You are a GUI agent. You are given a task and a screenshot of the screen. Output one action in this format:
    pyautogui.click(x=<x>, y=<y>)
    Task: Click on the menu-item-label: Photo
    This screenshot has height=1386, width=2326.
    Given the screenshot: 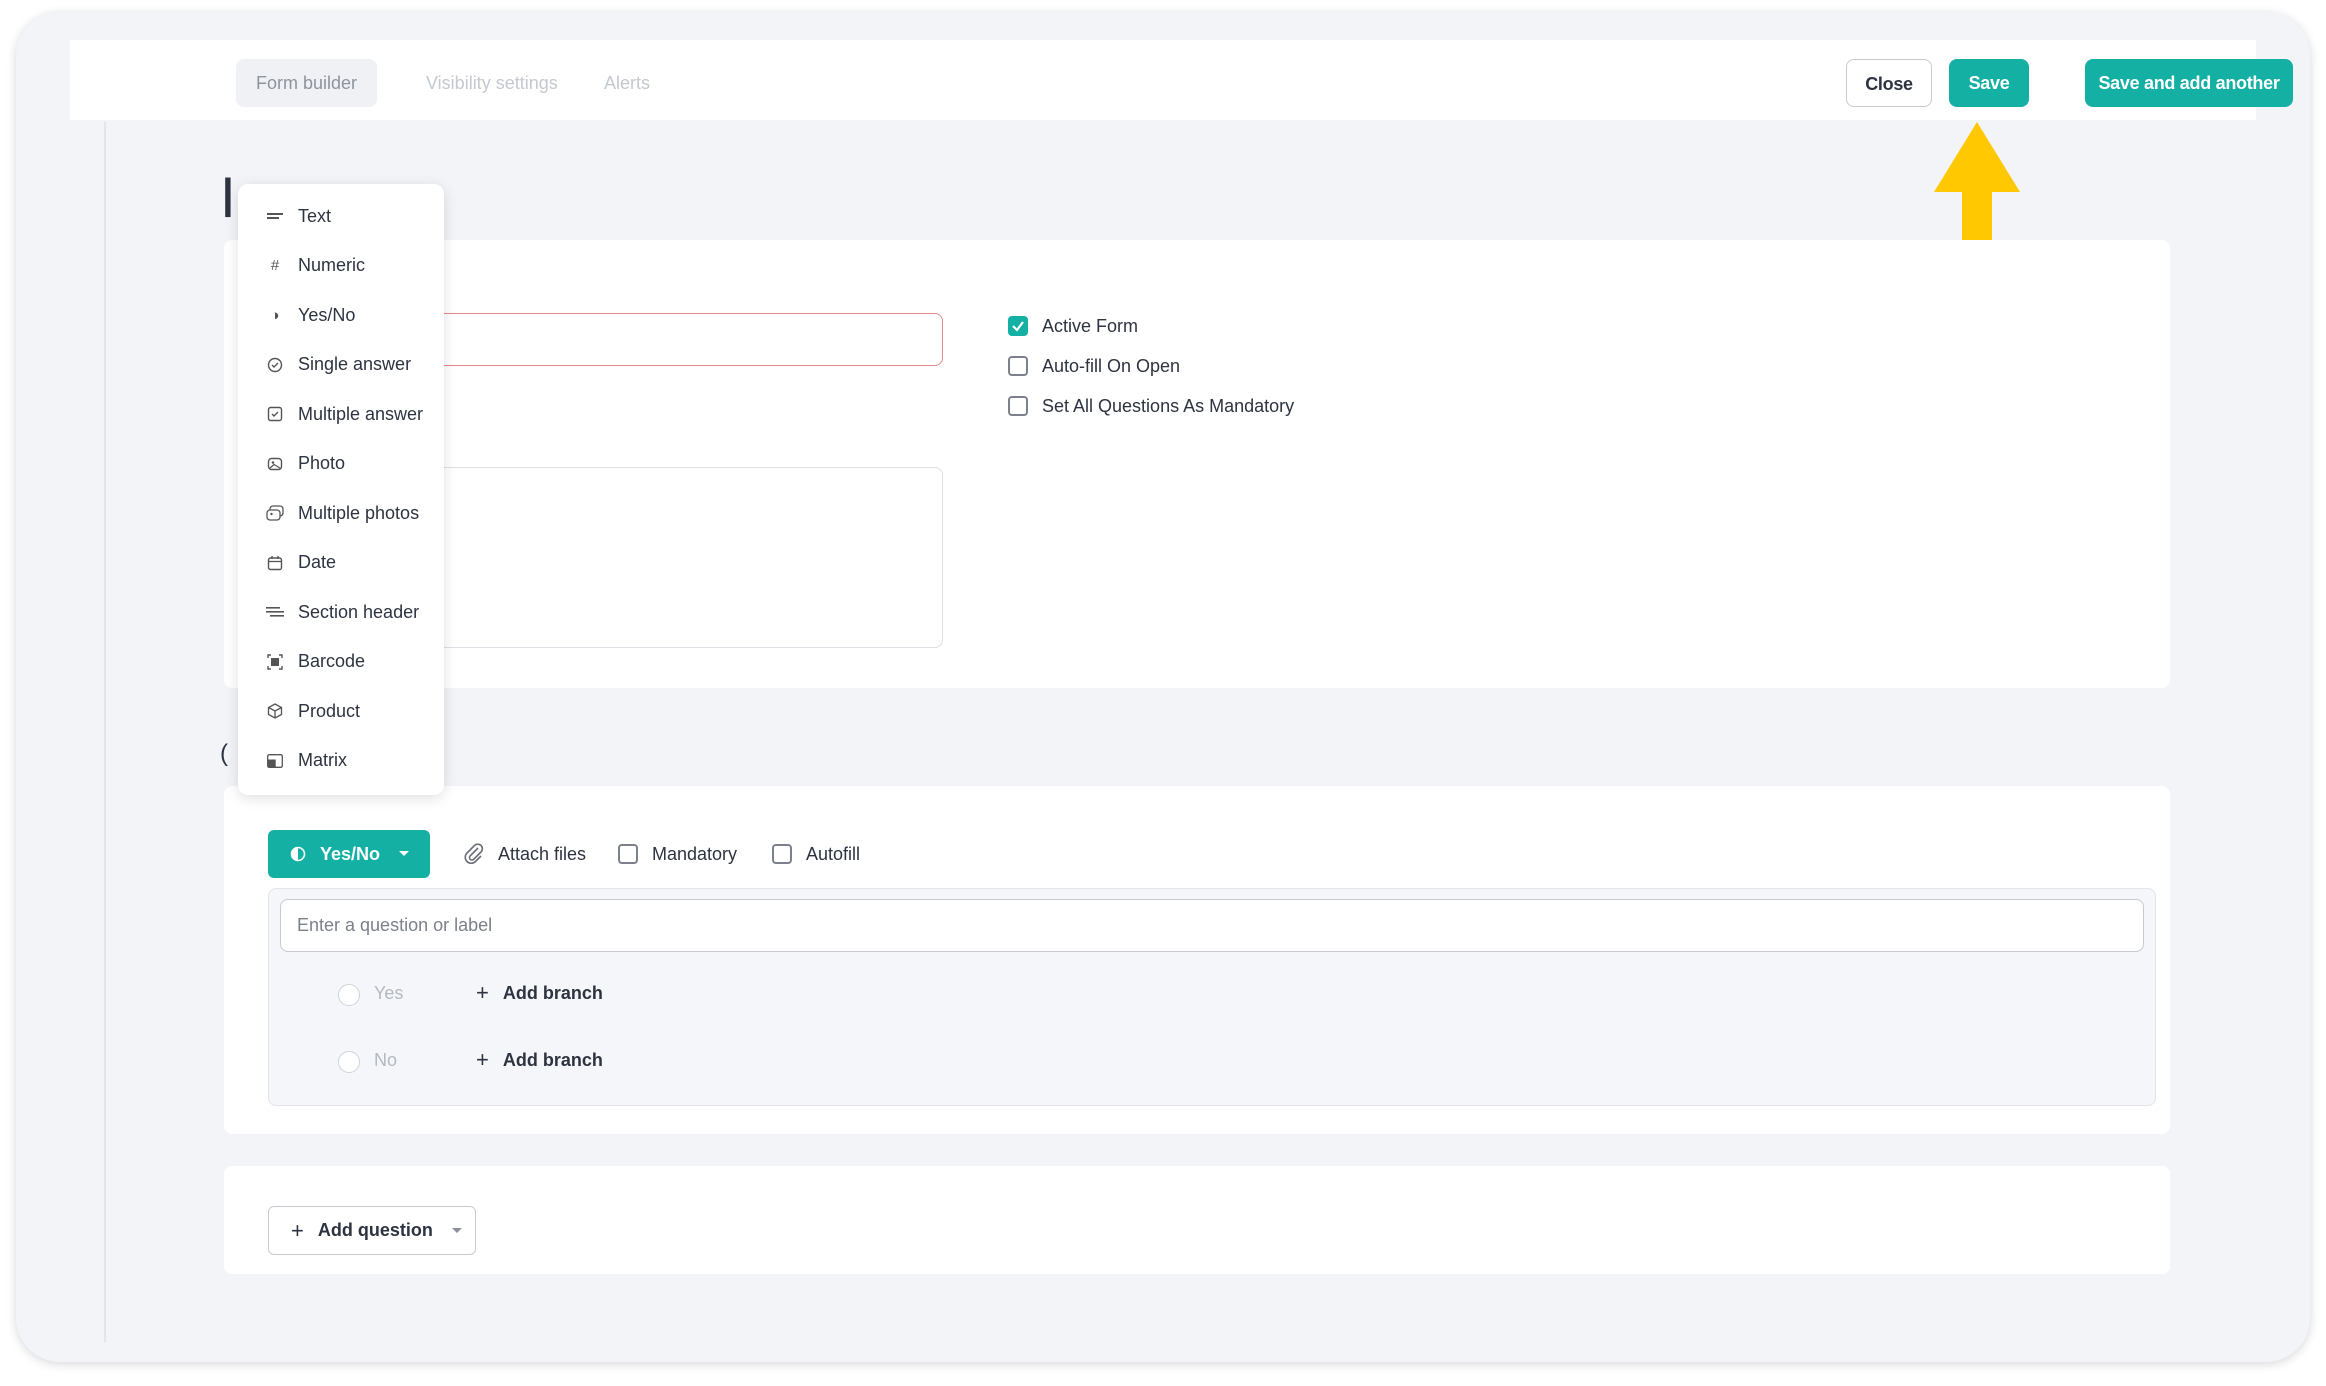 What is the action you would take?
    pyautogui.click(x=322, y=463)
    